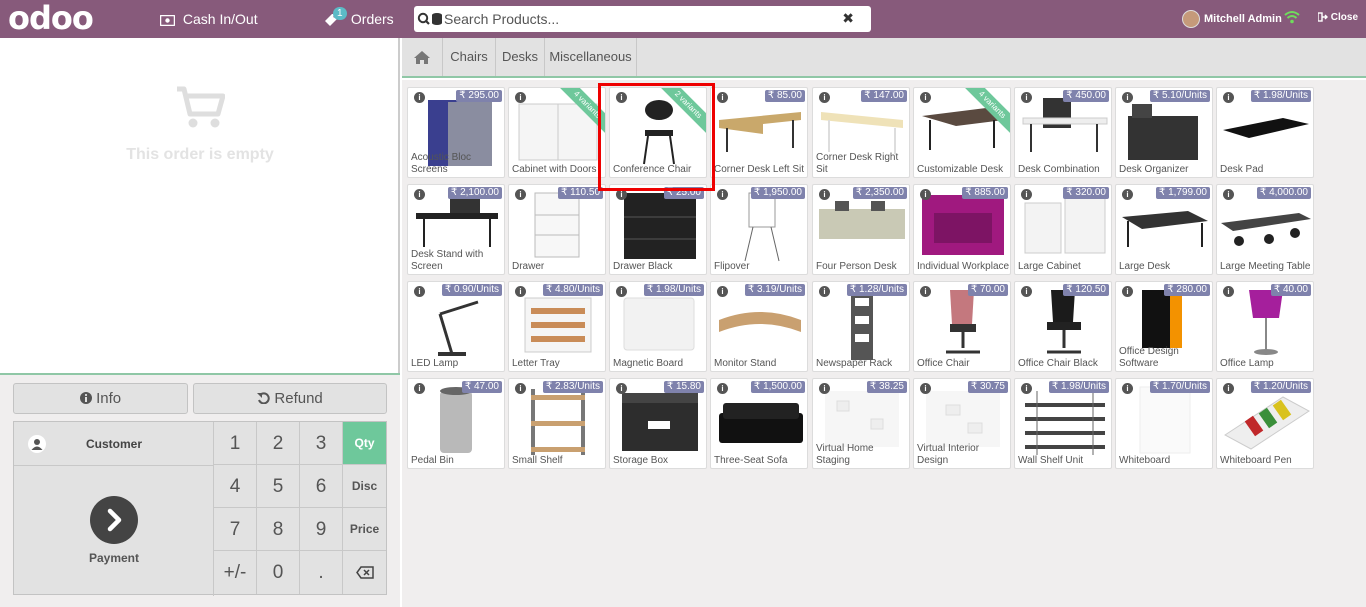 The height and width of the screenshot is (607, 1366). Describe the element at coordinates (100, 398) in the screenshot. I see `info-button: Info` at that location.